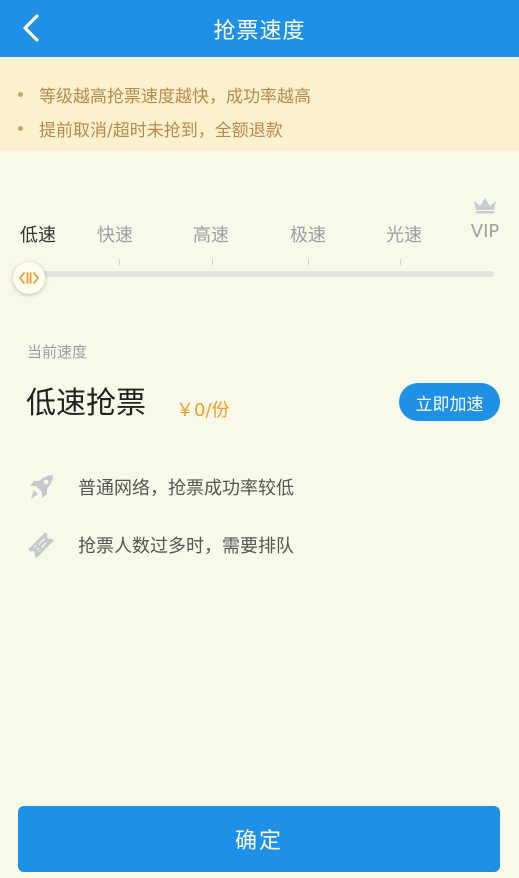 The width and height of the screenshot is (519, 878). Describe the element at coordinates (161, 130) in the screenshot. I see `notice-text: 提前取消/超时未抢到，全额退款` at that location.